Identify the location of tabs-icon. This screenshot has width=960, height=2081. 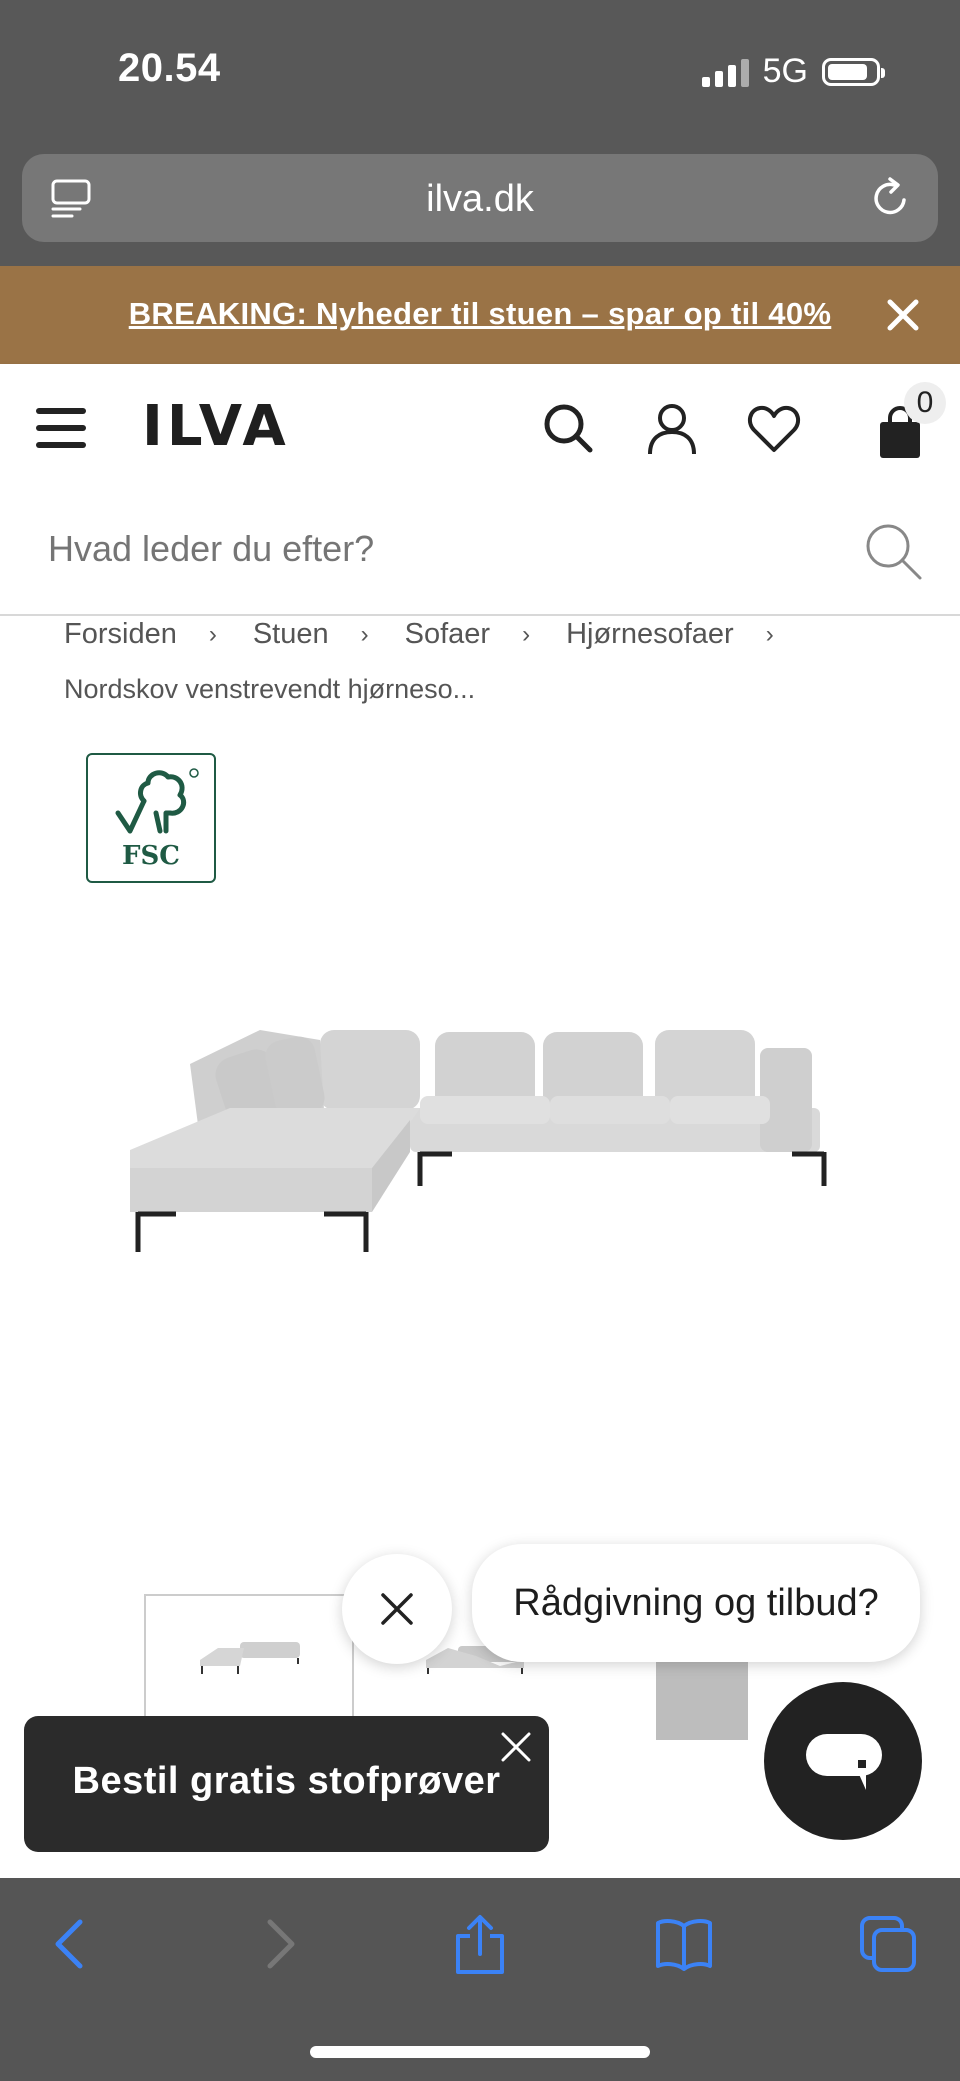
(888, 1944).